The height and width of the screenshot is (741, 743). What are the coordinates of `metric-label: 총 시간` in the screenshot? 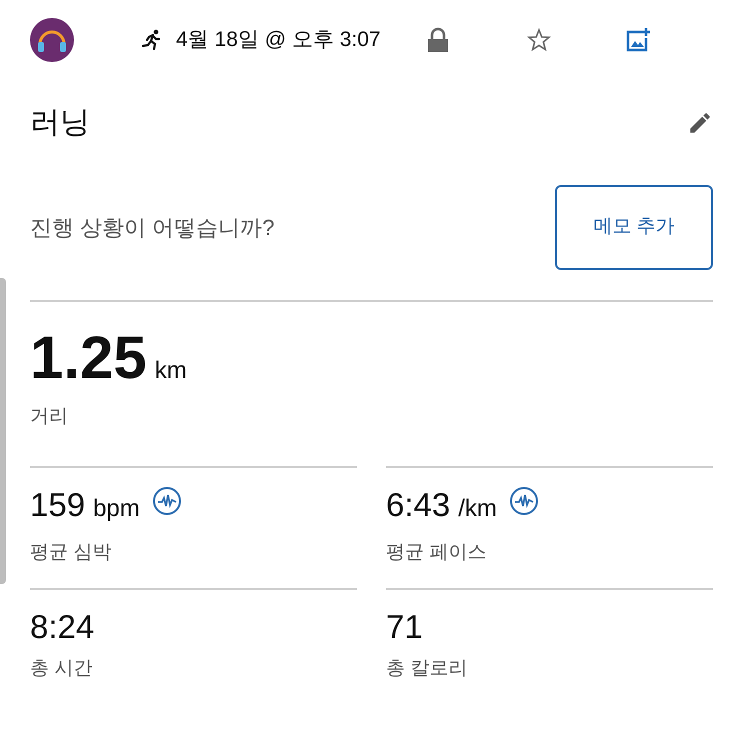 It's located at (62, 668).